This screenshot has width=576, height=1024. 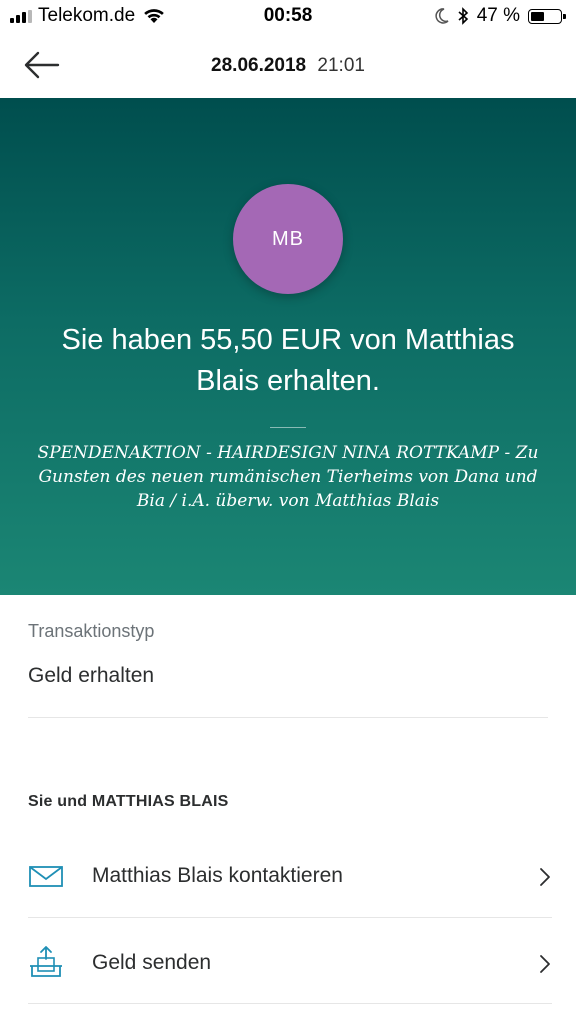 I want to click on battery-percent: 47 %, so click(x=498, y=15).